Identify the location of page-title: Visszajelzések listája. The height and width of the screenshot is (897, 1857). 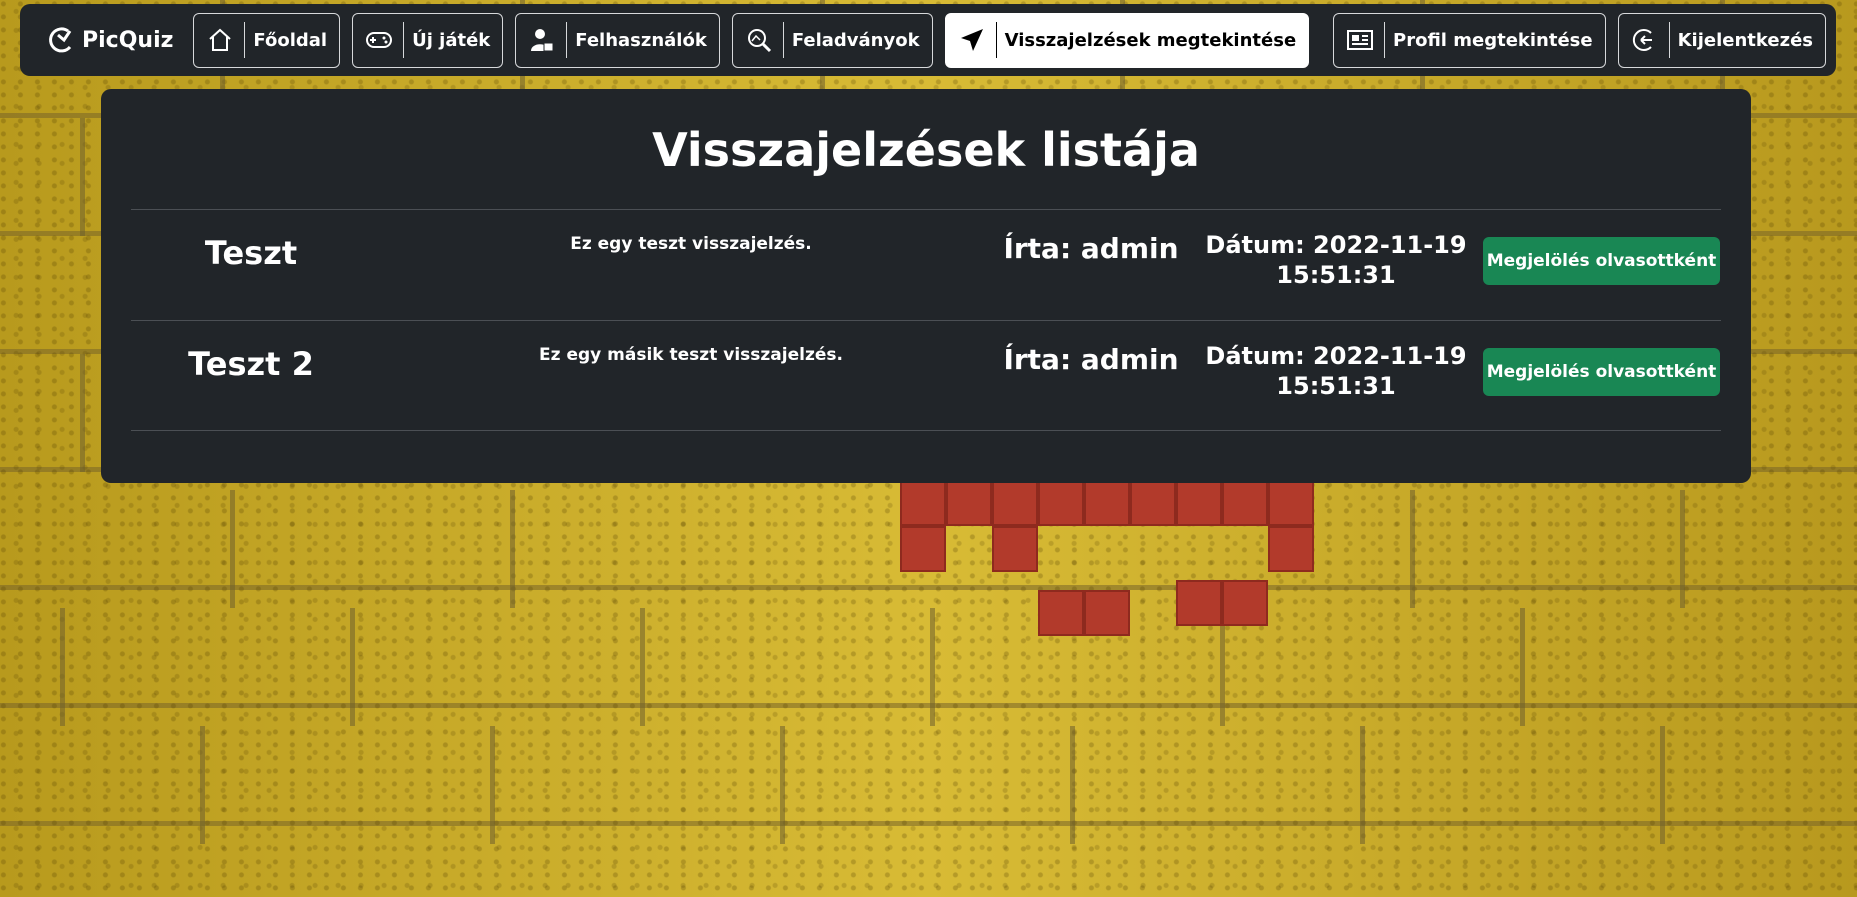
(926, 150).